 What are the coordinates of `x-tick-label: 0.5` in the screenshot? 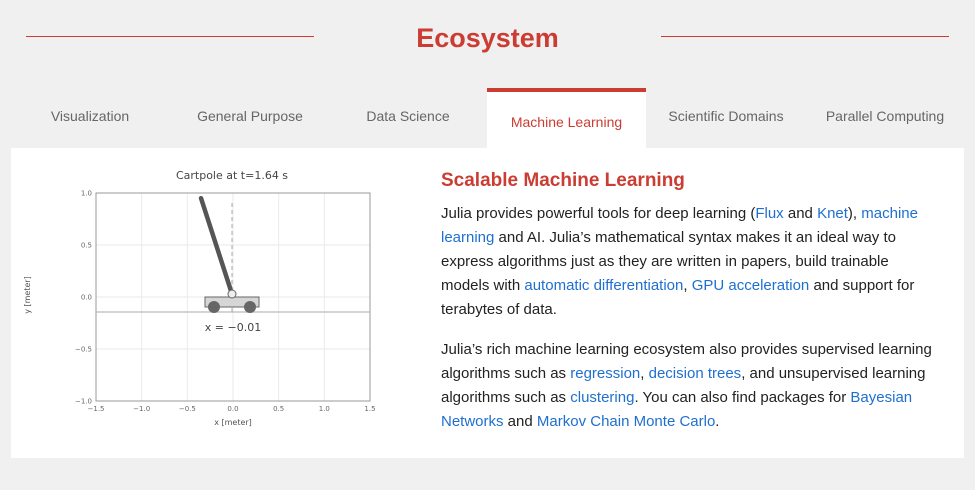 It's located at (278, 409).